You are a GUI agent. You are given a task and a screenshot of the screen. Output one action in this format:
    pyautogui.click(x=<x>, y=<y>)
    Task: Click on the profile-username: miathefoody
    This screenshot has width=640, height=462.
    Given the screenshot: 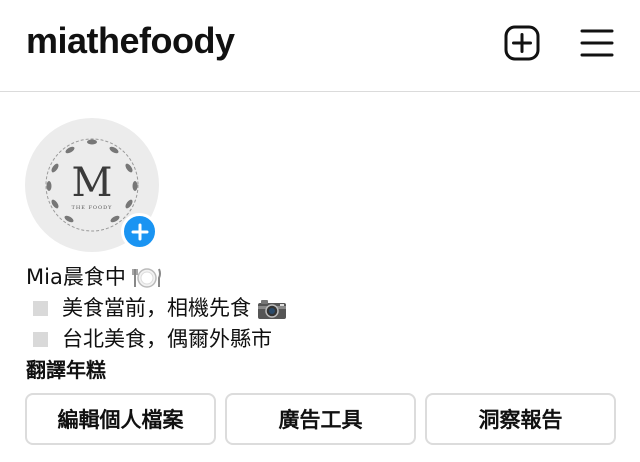 What is the action you would take?
    pyautogui.click(x=130, y=41)
    